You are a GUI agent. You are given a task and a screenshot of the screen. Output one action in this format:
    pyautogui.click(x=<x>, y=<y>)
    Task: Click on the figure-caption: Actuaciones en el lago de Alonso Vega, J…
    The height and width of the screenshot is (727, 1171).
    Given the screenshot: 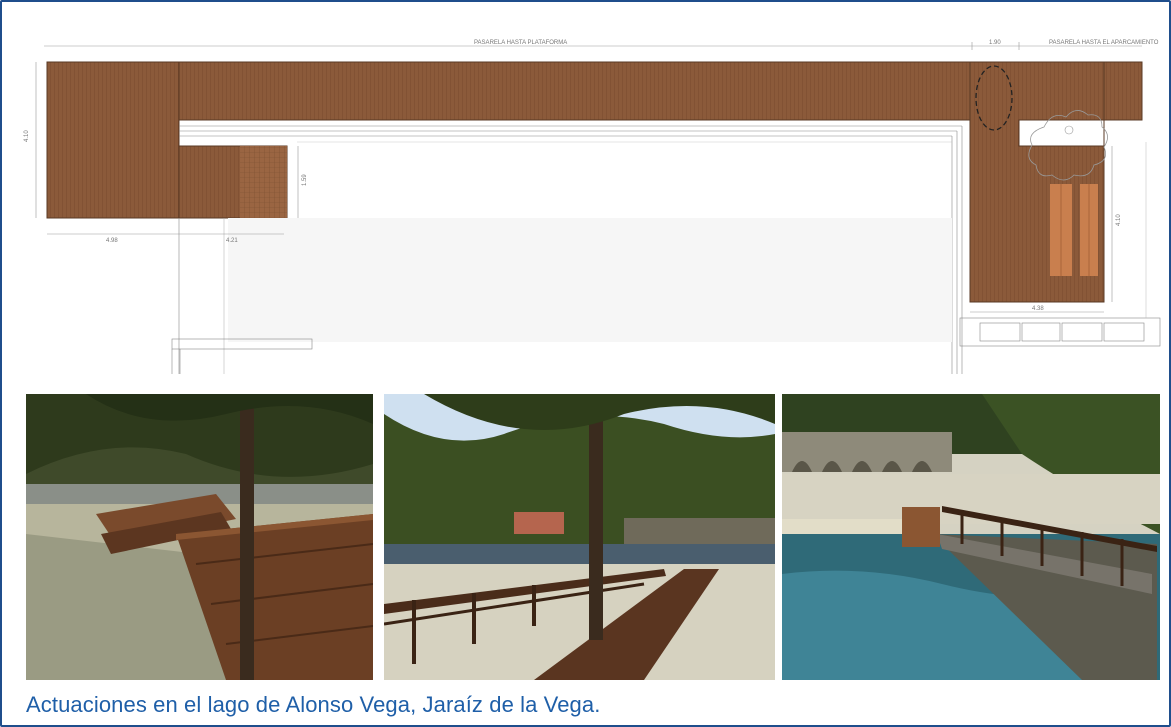 What is the action you would take?
    pyautogui.click(x=313, y=704)
    